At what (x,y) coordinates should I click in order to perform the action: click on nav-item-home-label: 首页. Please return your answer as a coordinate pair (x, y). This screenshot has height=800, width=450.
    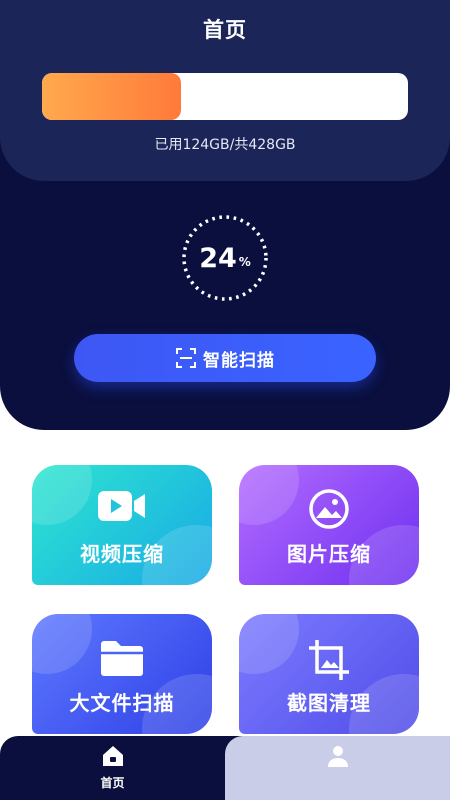
    Looking at the image, I should click on (112, 783).